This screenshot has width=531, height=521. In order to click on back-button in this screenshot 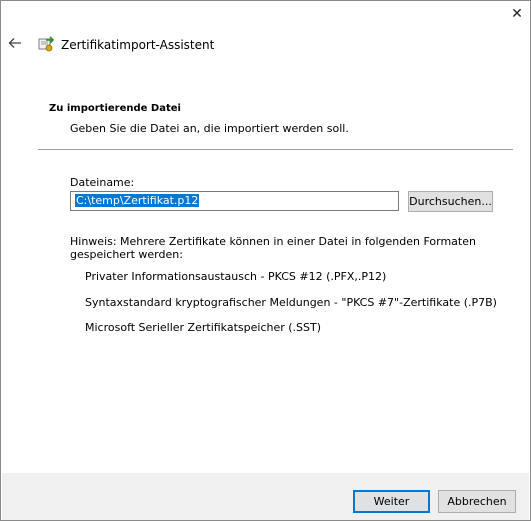, I will do `click(16, 44)`.